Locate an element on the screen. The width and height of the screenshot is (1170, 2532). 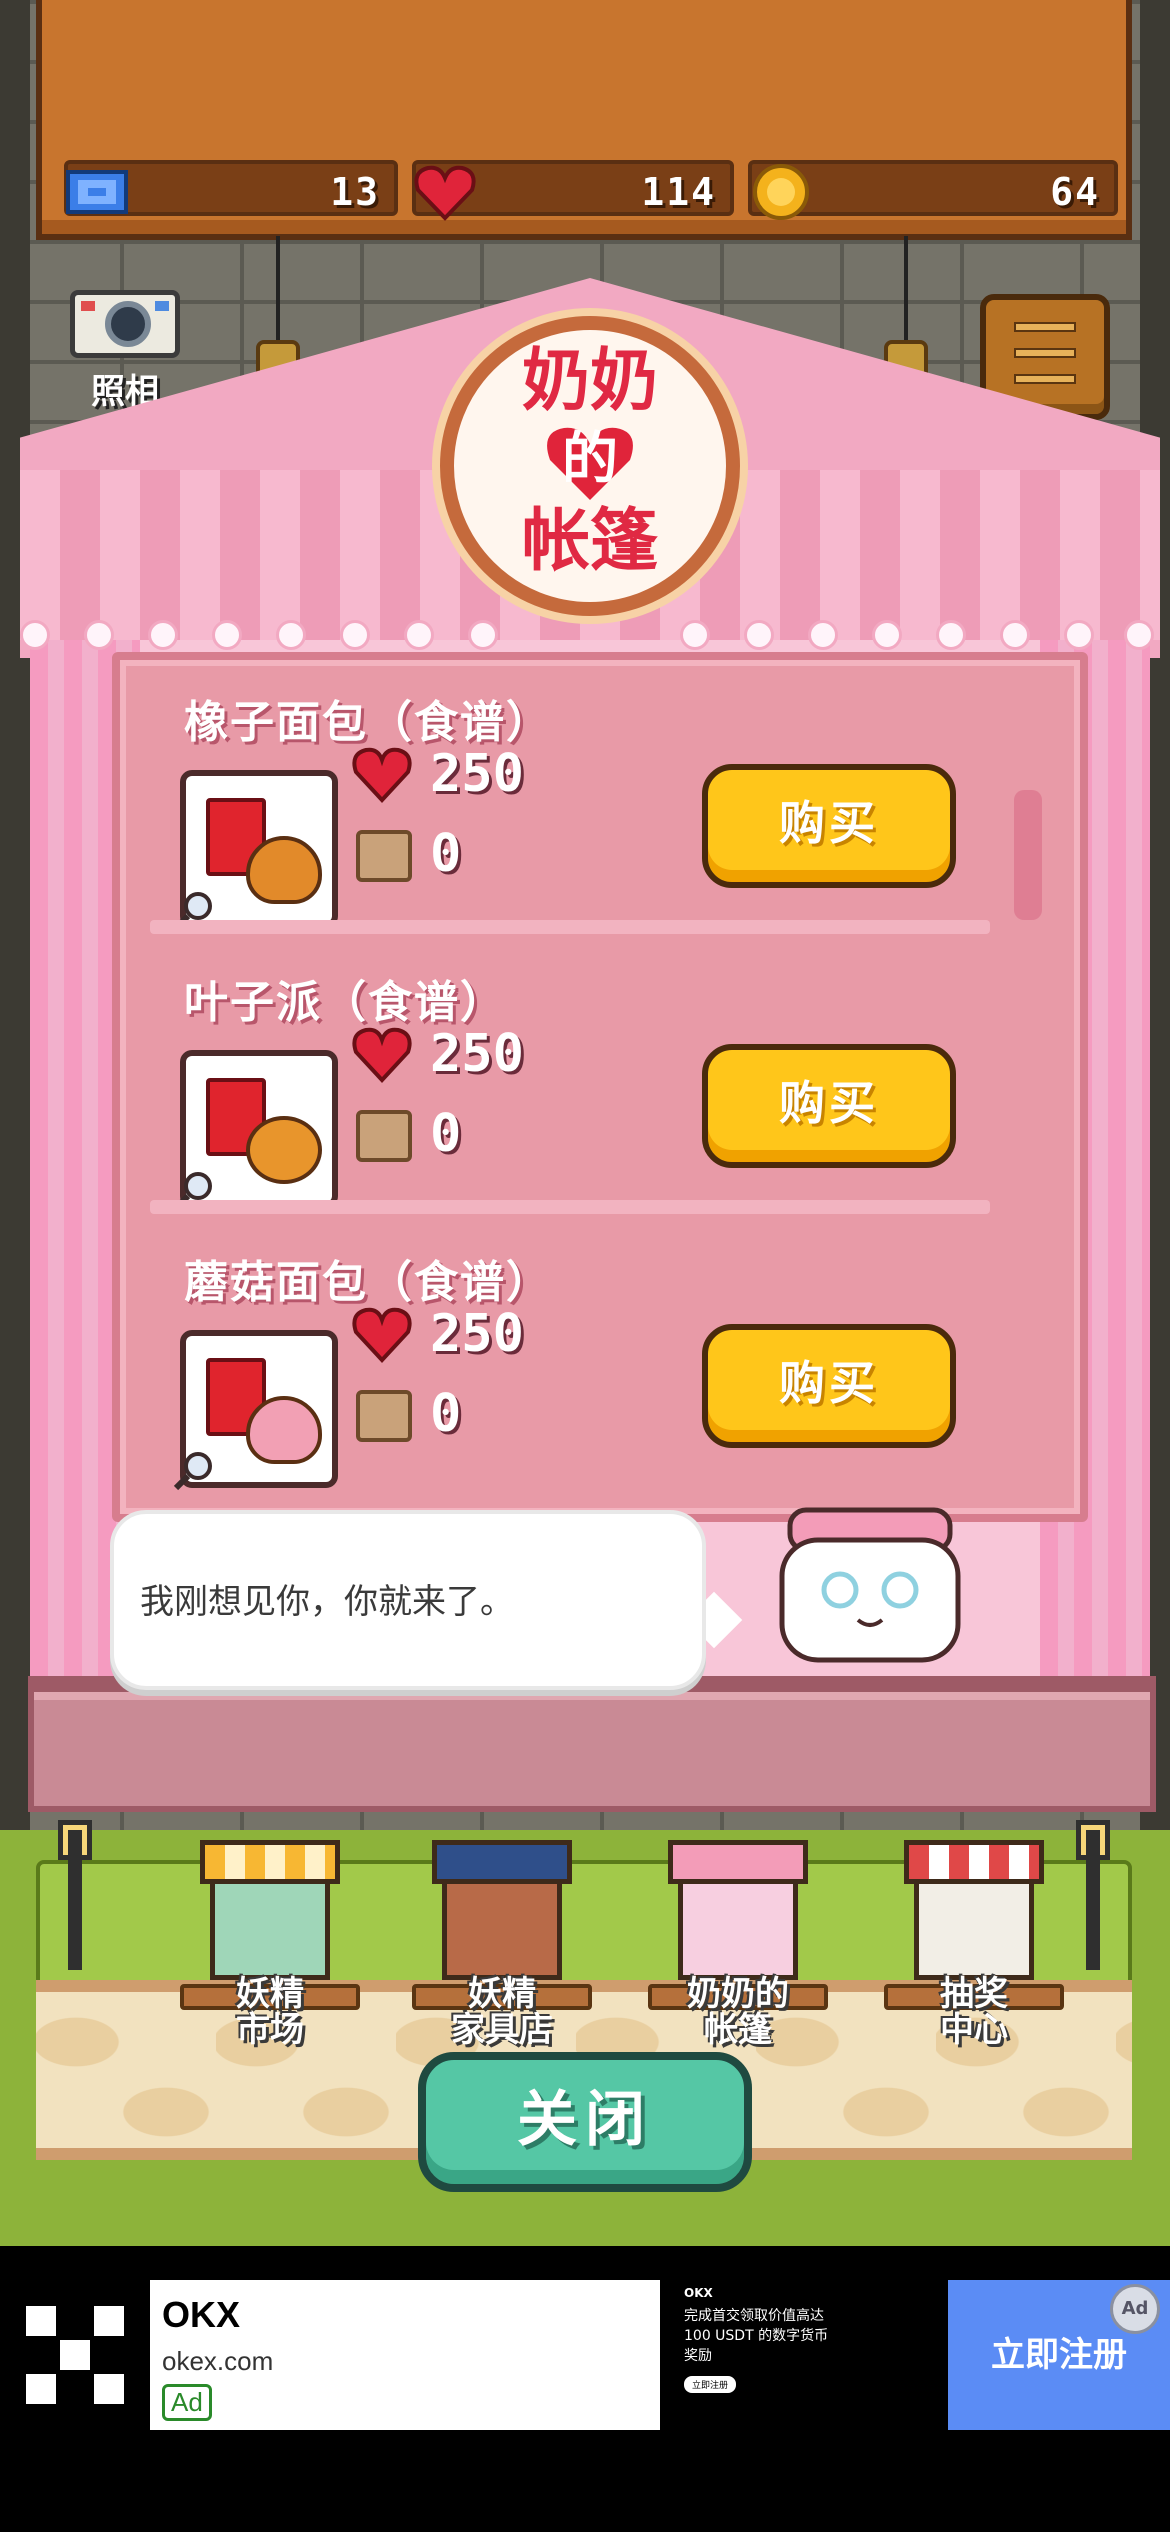
building-label-grannys-tent: 奶奶的 帐篷 is located at coordinates (738, 2012).